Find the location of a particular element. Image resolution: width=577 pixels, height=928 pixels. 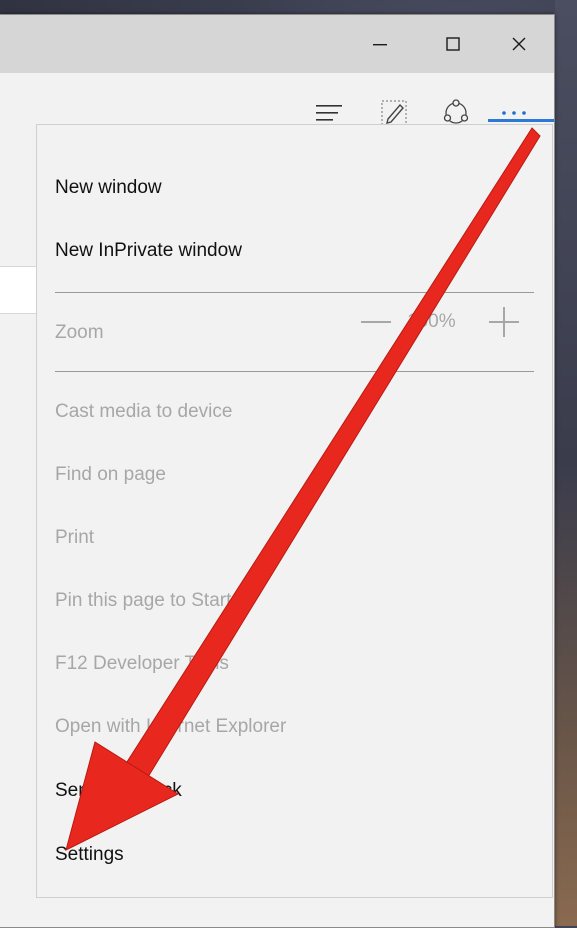

menu-item-print: Print is located at coordinates (74, 538).